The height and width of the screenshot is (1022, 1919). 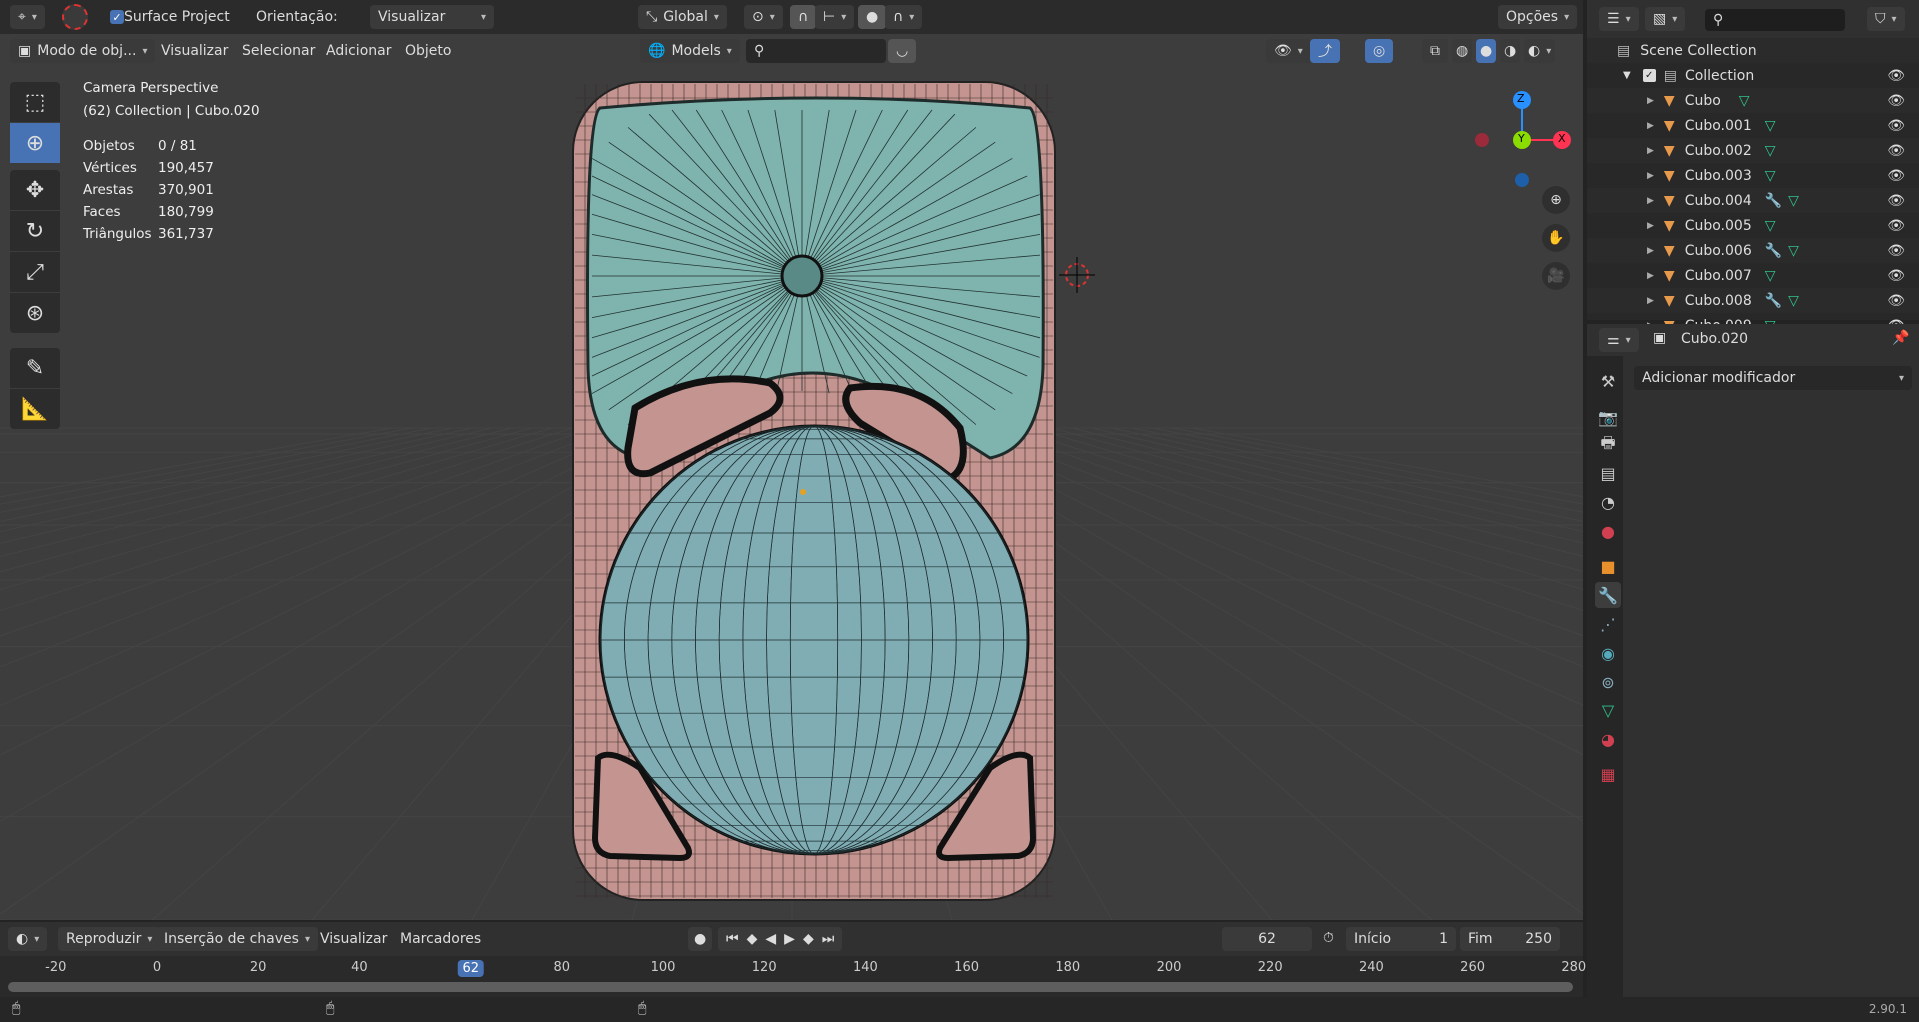 What do you see at coordinates (1753, 150) in the screenshot?
I see `outliner-item: ▶ ▼ Cubo.002 ▽ 👁` at bounding box center [1753, 150].